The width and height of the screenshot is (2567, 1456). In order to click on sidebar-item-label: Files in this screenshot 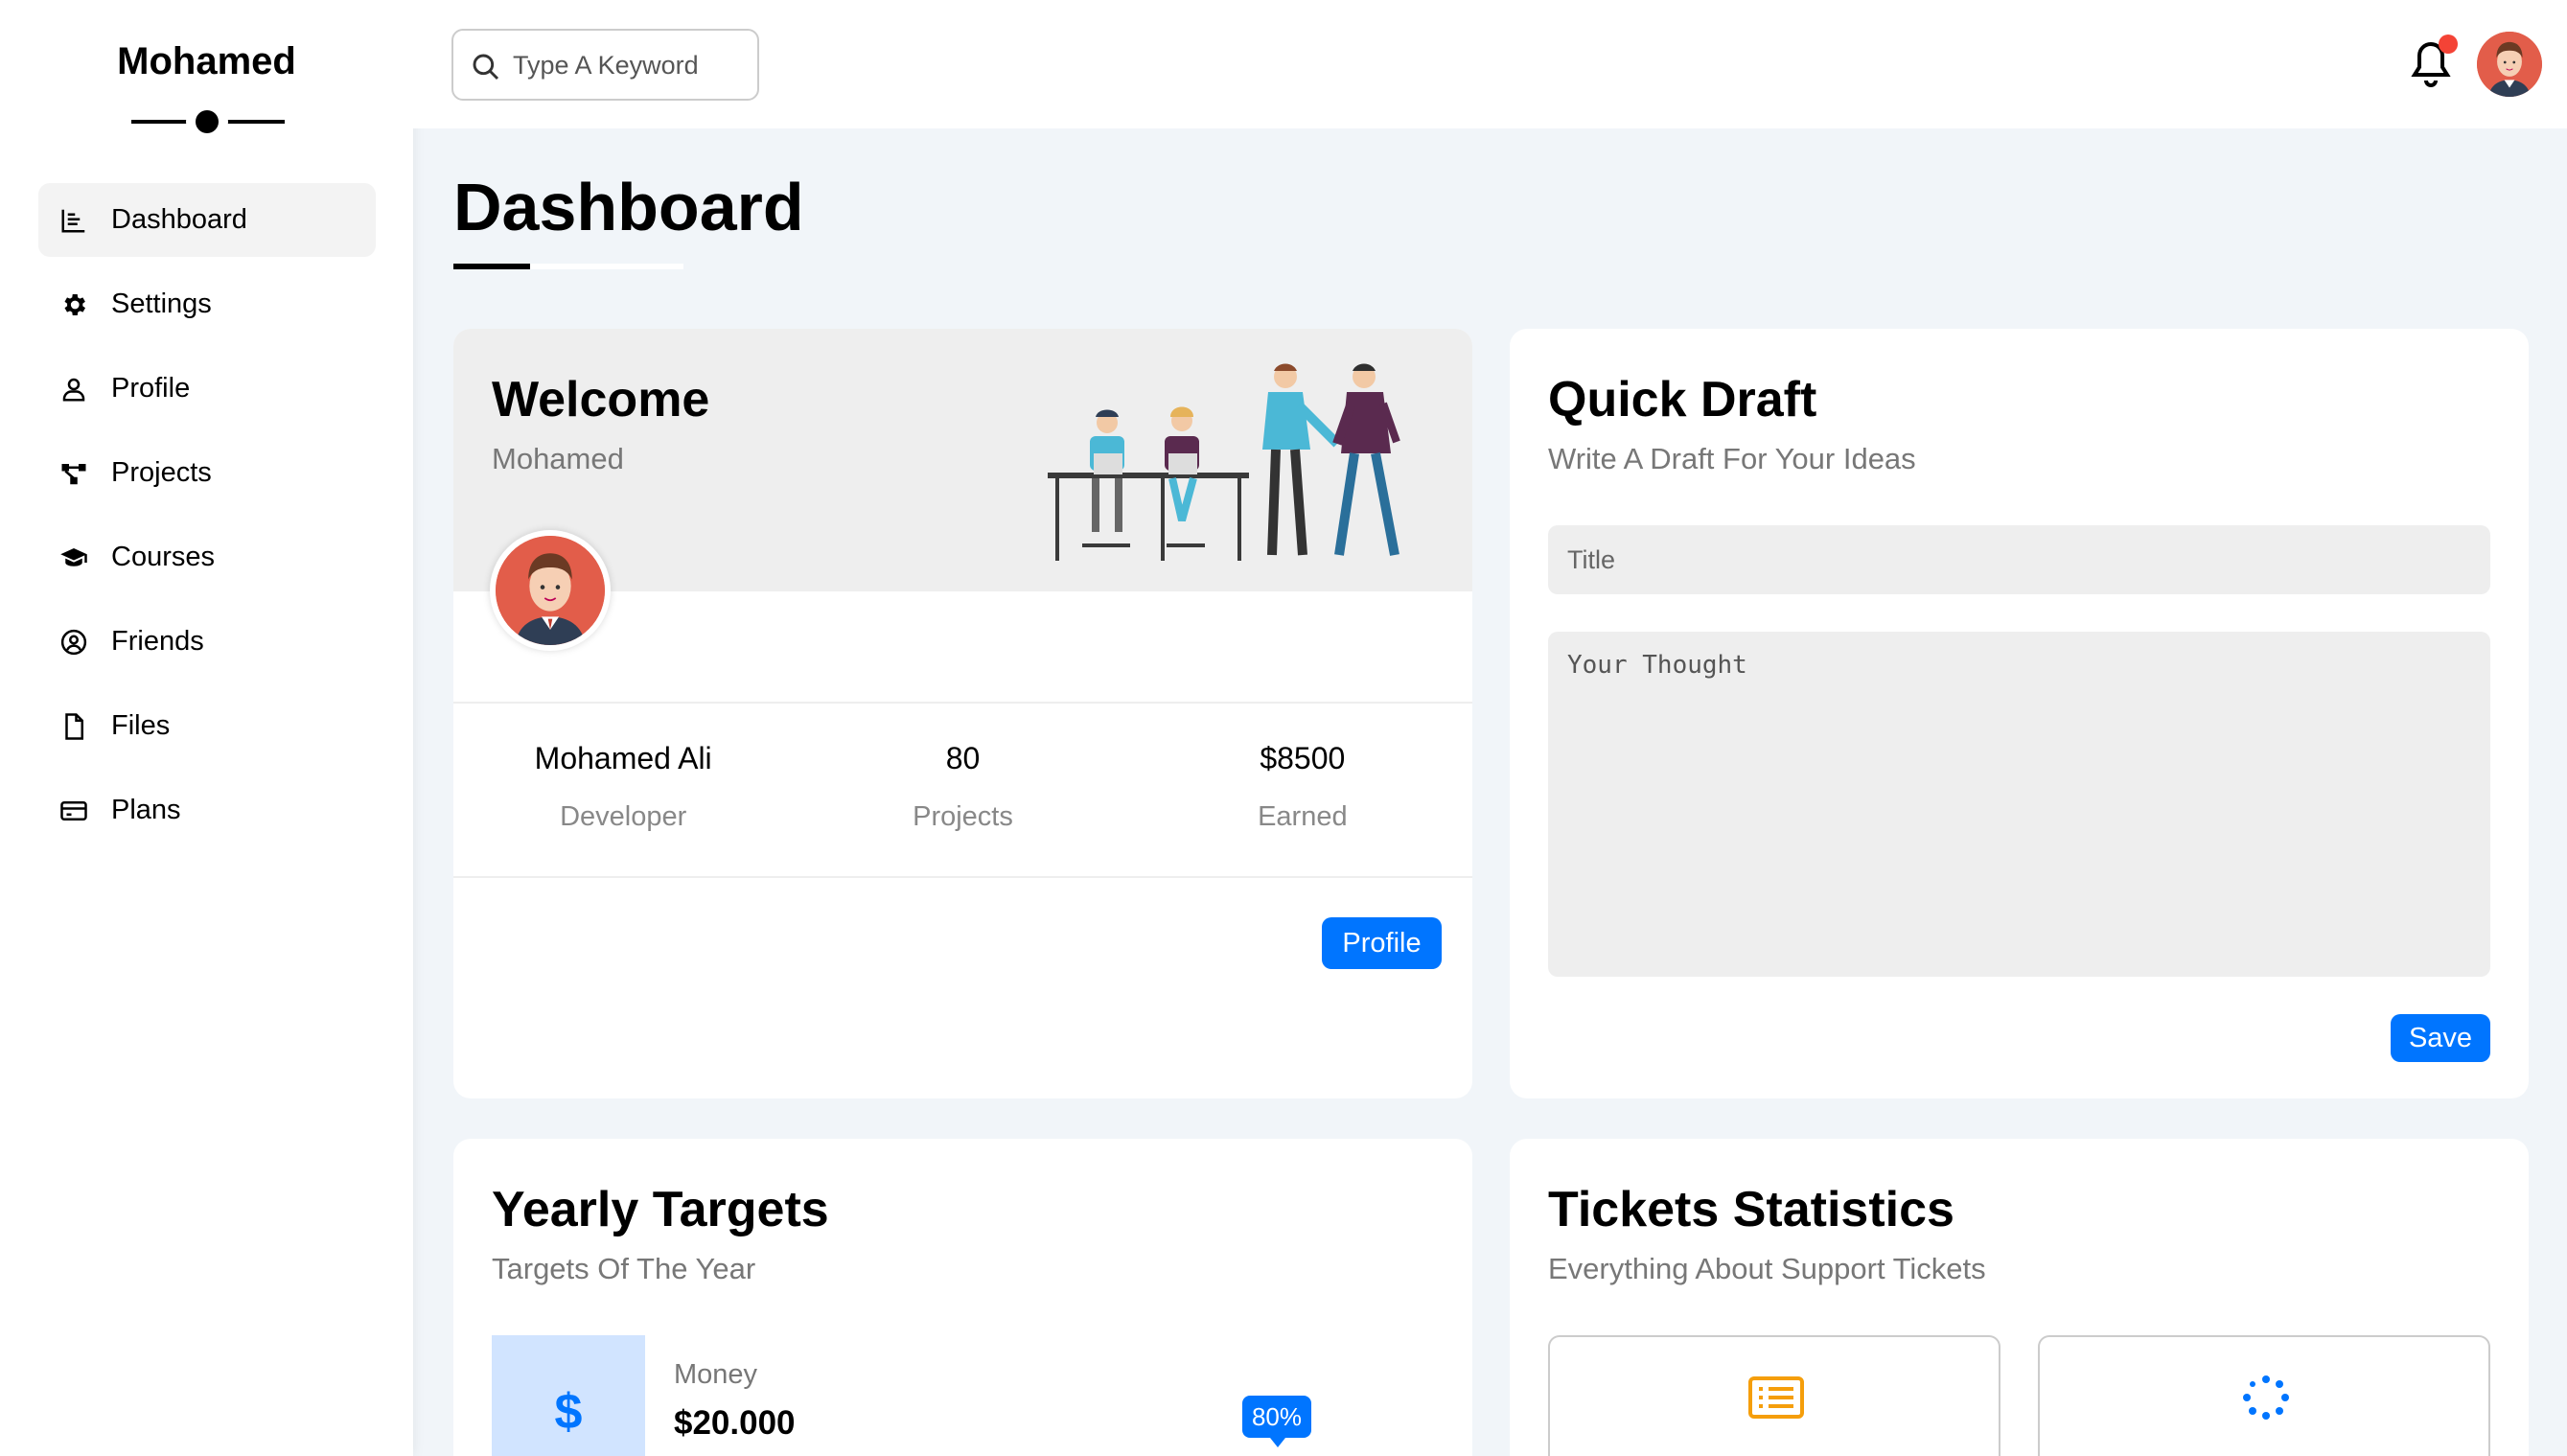, I will do `click(141, 726)`.